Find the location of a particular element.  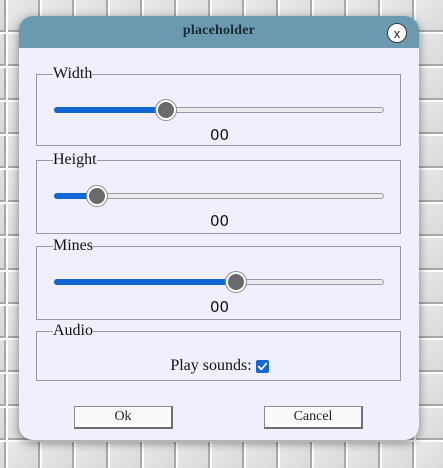

height-group: Height 00 is located at coordinates (218, 193).